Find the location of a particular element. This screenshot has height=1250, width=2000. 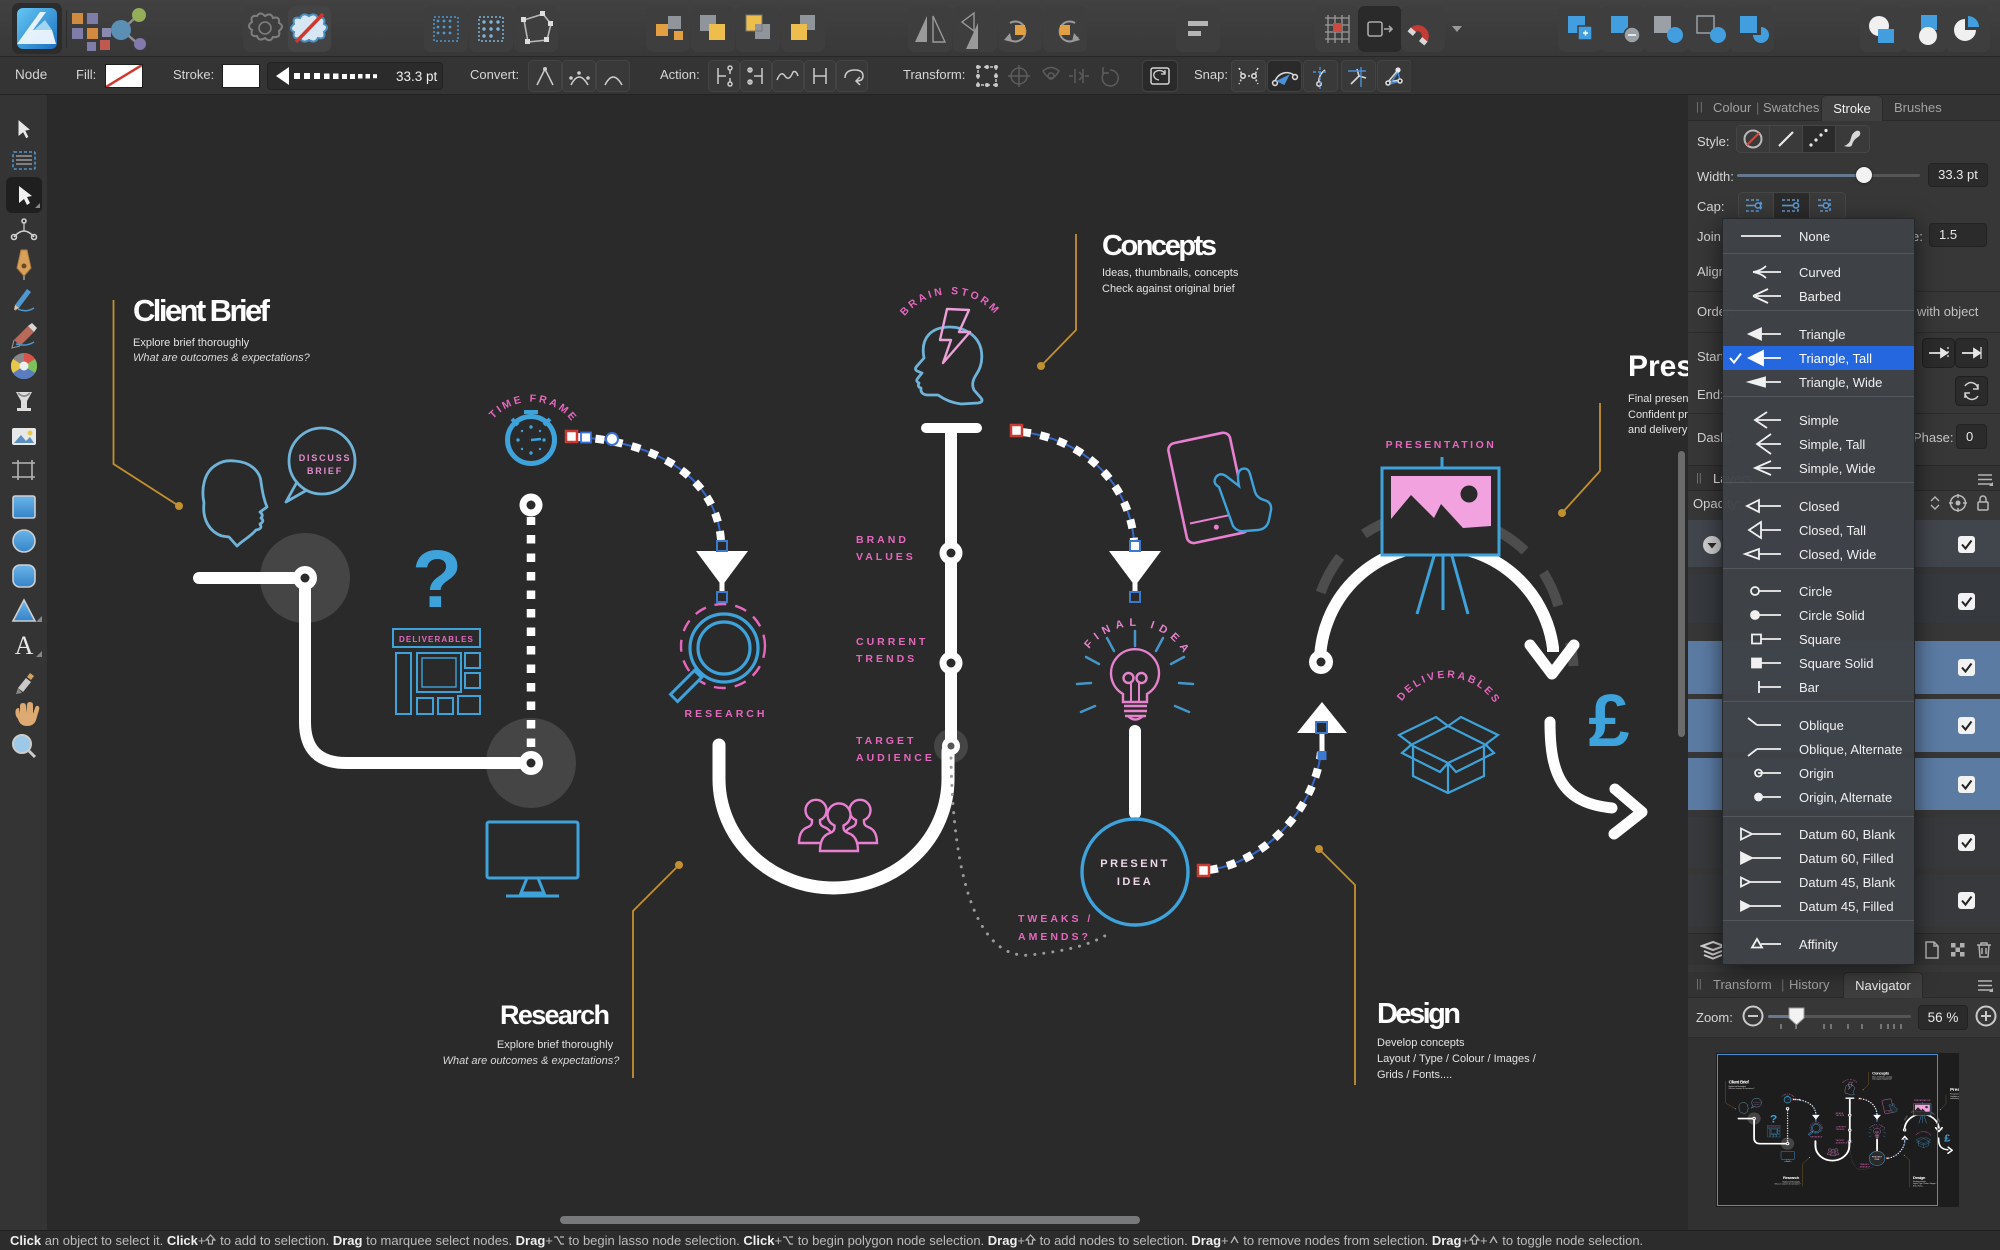

svg-text: Triangle is located at coordinates (1822, 334).